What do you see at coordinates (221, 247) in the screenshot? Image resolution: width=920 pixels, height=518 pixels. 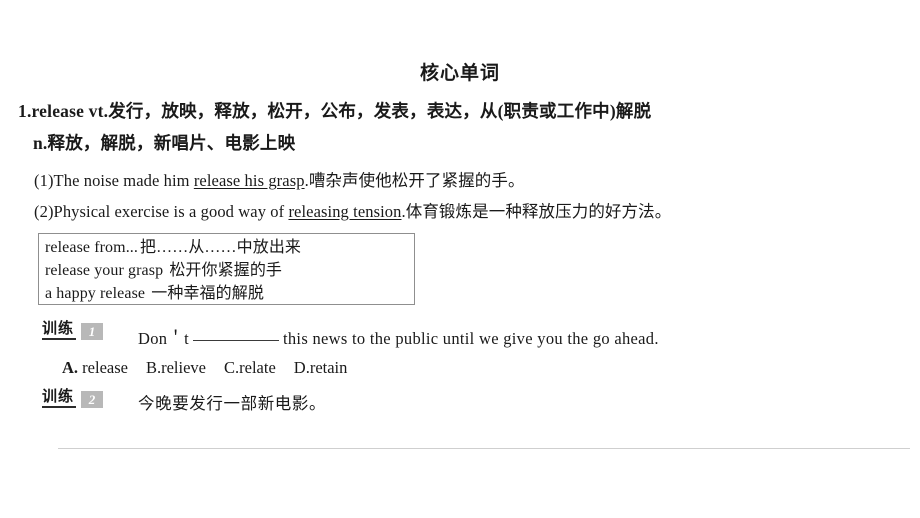 I see `phrase-cn: 把……从……中放出来` at bounding box center [221, 247].